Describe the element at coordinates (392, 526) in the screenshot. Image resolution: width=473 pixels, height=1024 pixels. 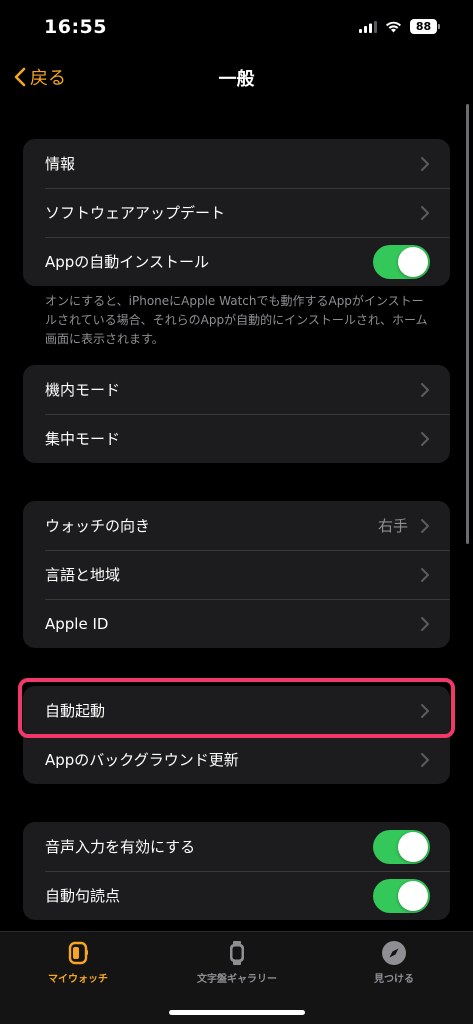
I see `row-value: 右手` at that location.